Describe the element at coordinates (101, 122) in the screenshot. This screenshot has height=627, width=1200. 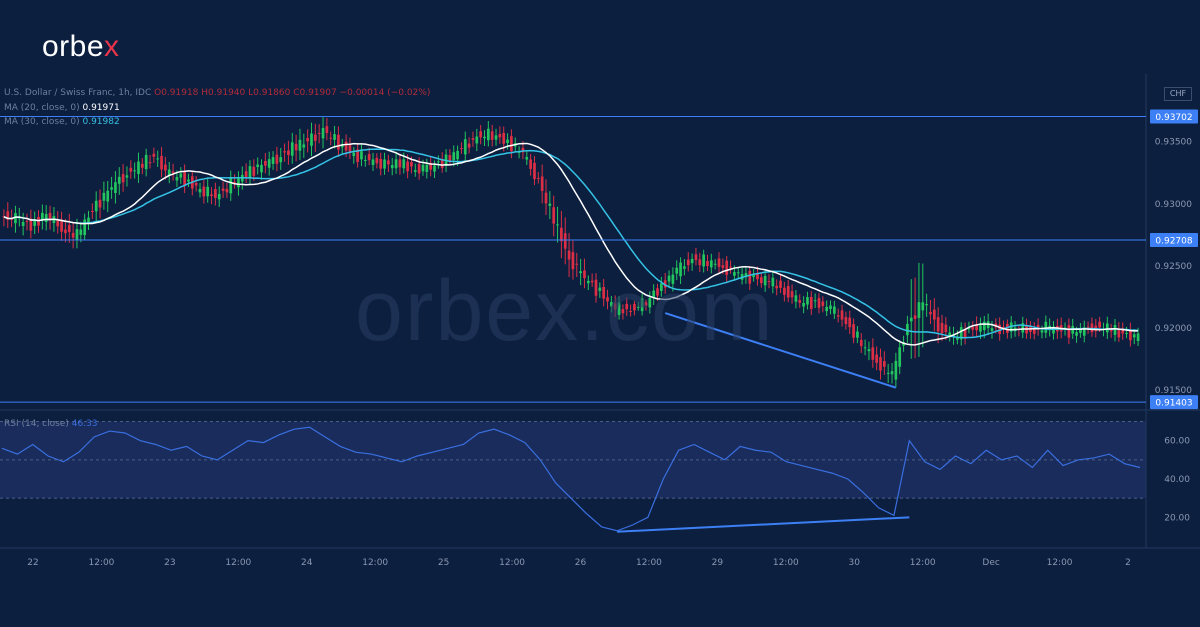
I see `ma30-value: 0.91982` at that location.